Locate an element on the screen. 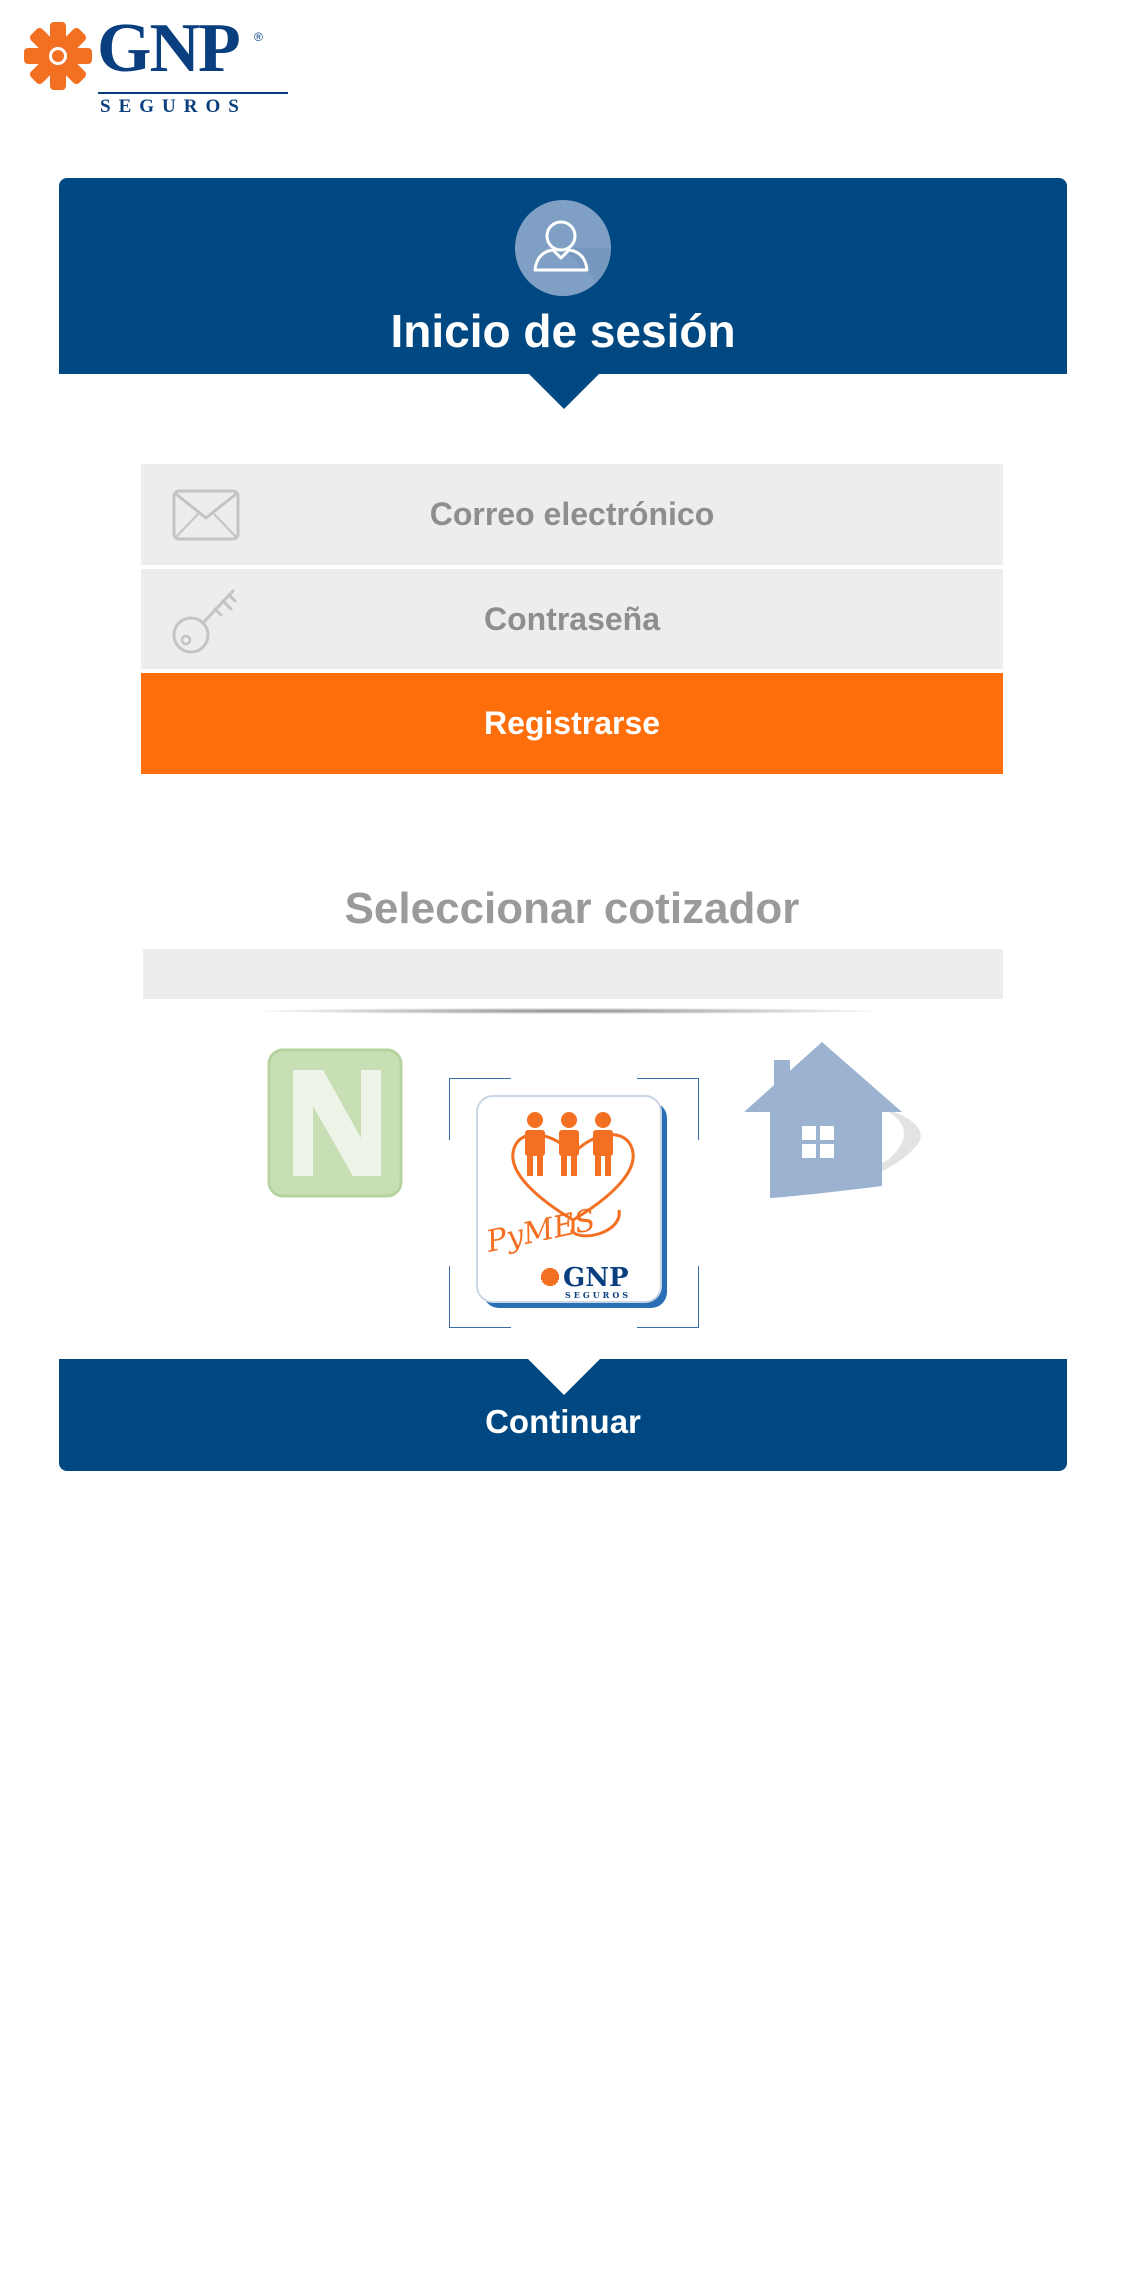 This screenshot has width=1126, height=2278. pymes-brand-tagline: SEGUROS is located at coordinates (598, 1295).